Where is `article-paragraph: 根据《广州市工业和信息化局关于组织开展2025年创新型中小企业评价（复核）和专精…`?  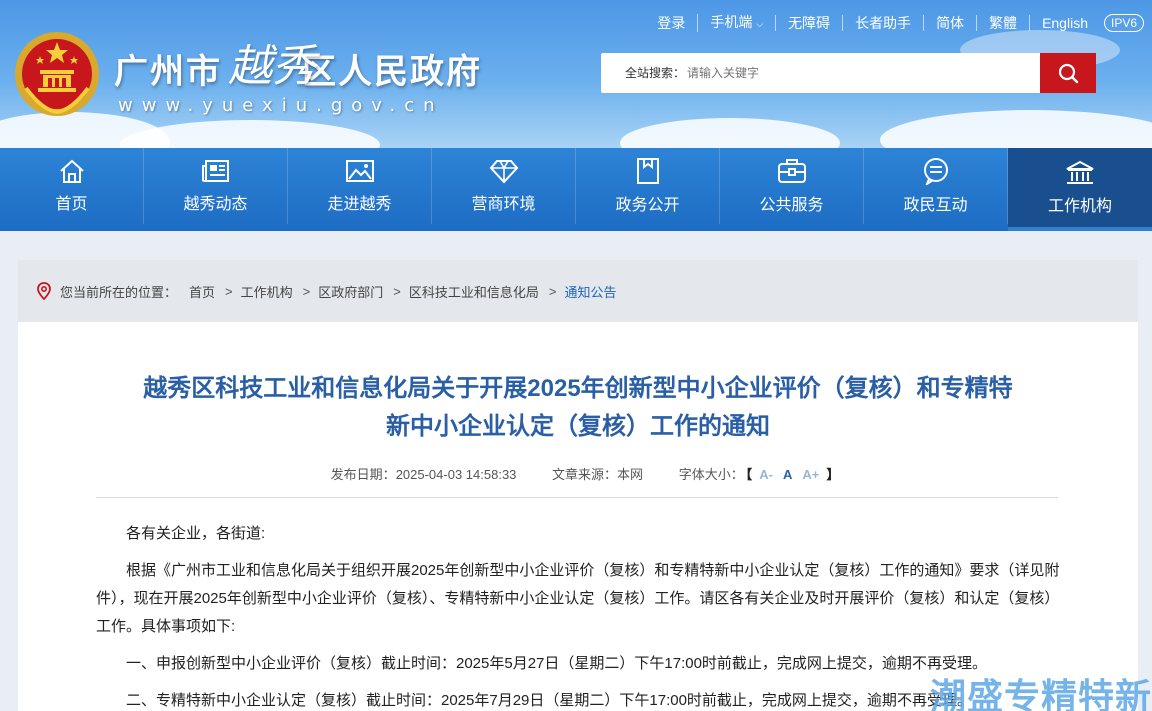
article-paragraph: 根据《广州市工业和信息化局关于组织开展2025年创新型中小企业评价（复核）和专精… is located at coordinates (578, 598).